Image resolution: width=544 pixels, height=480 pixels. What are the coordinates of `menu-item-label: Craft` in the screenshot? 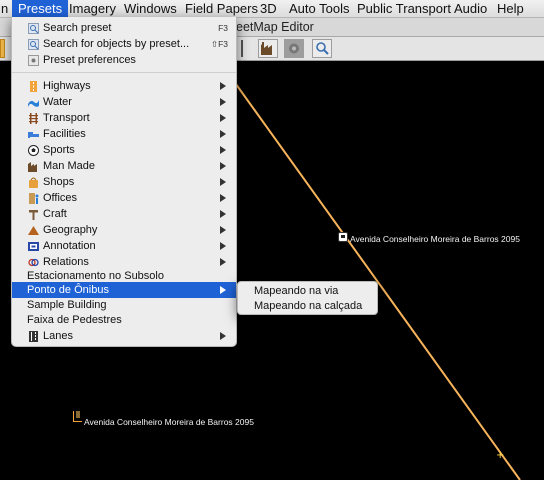 It's located at (55, 214).